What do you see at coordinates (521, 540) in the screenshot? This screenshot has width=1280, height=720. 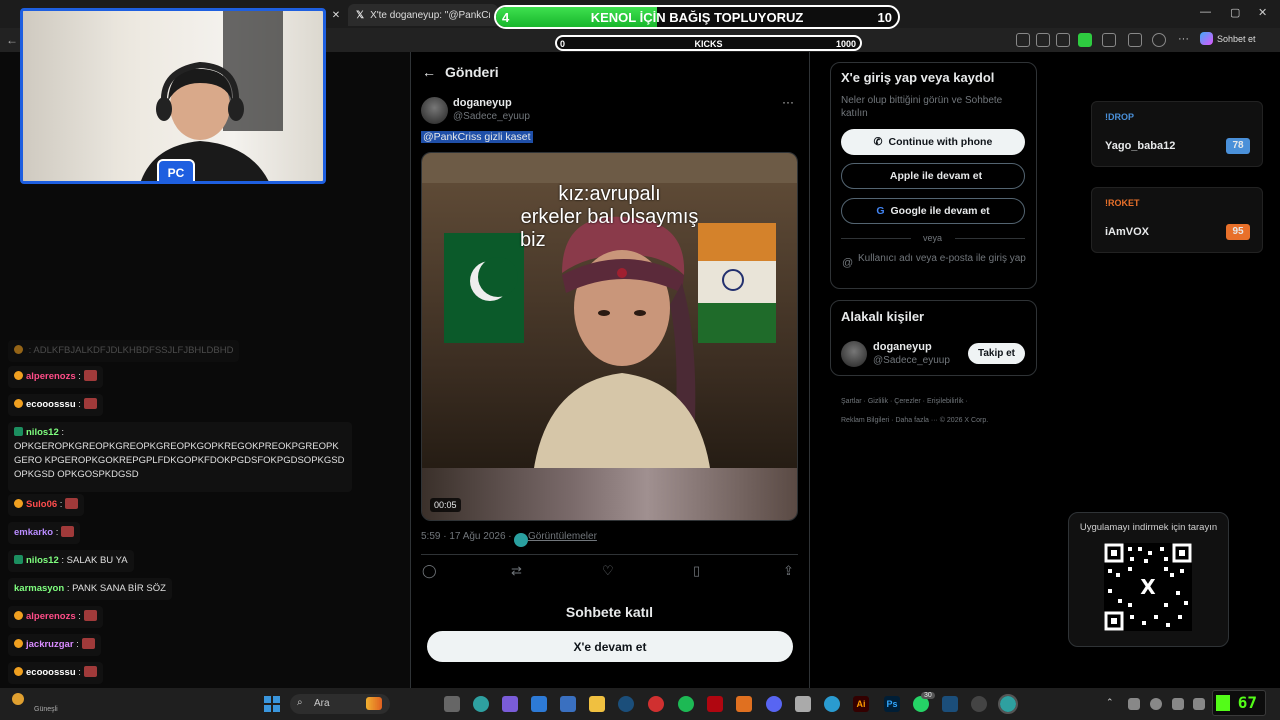 I see `views-emote-icon` at bounding box center [521, 540].